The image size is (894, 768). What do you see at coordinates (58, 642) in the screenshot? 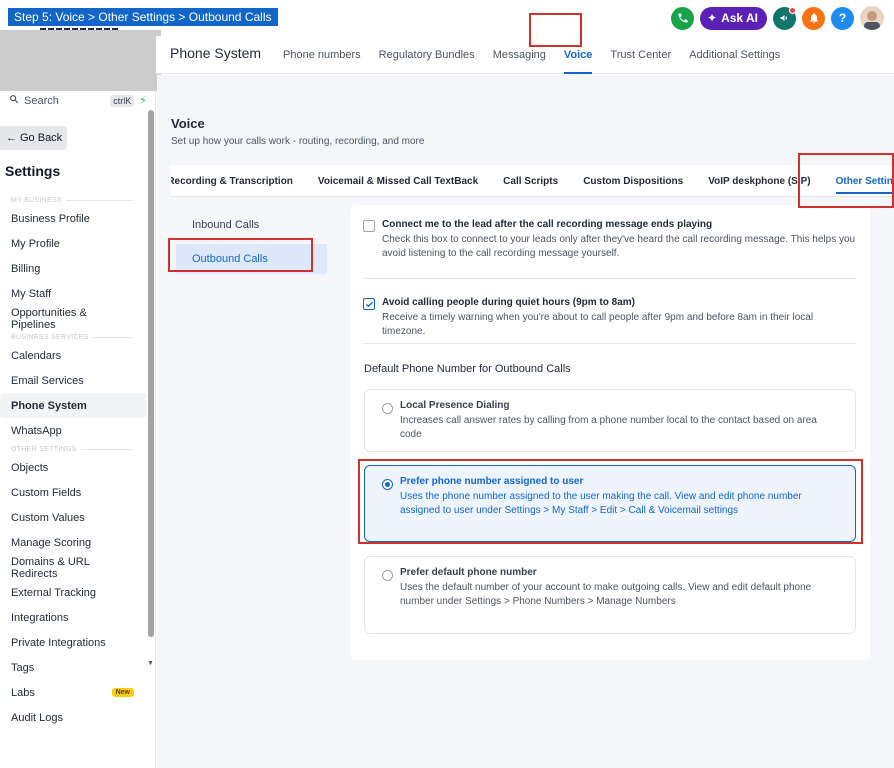
I see `sidebar-item-label: Private Integrations` at bounding box center [58, 642].